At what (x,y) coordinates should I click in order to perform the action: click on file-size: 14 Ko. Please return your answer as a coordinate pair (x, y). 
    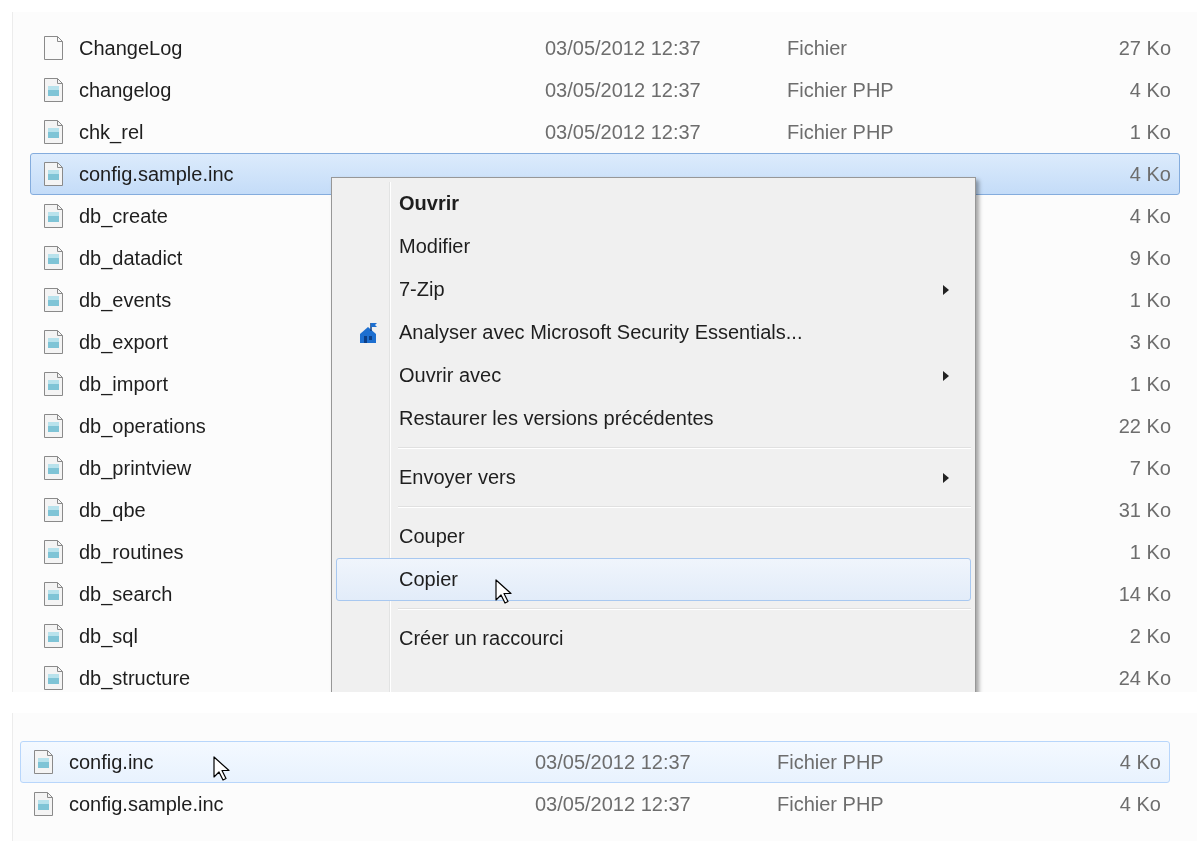
    Looking at the image, I should click on (1144, 594).